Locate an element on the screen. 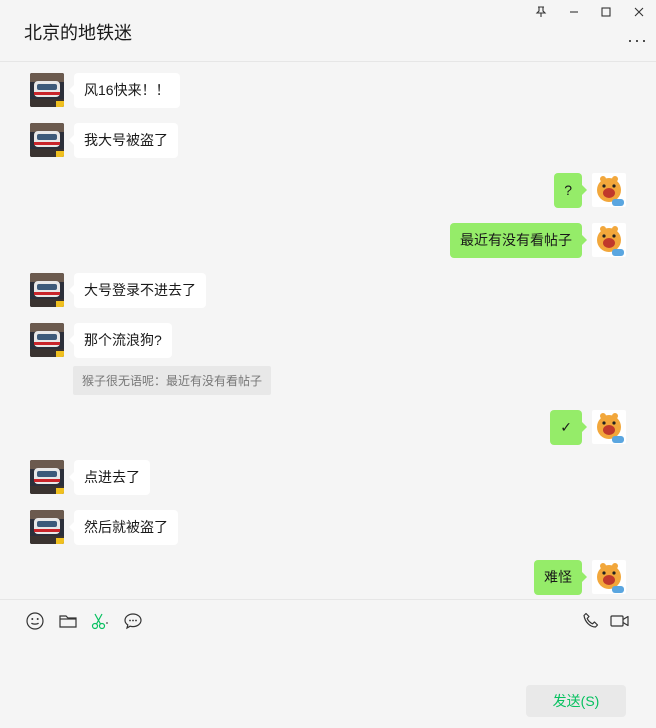 The width and height of the screenshot is (656, 728). message-item: 点进去了 is located at coordinates (90, 477).